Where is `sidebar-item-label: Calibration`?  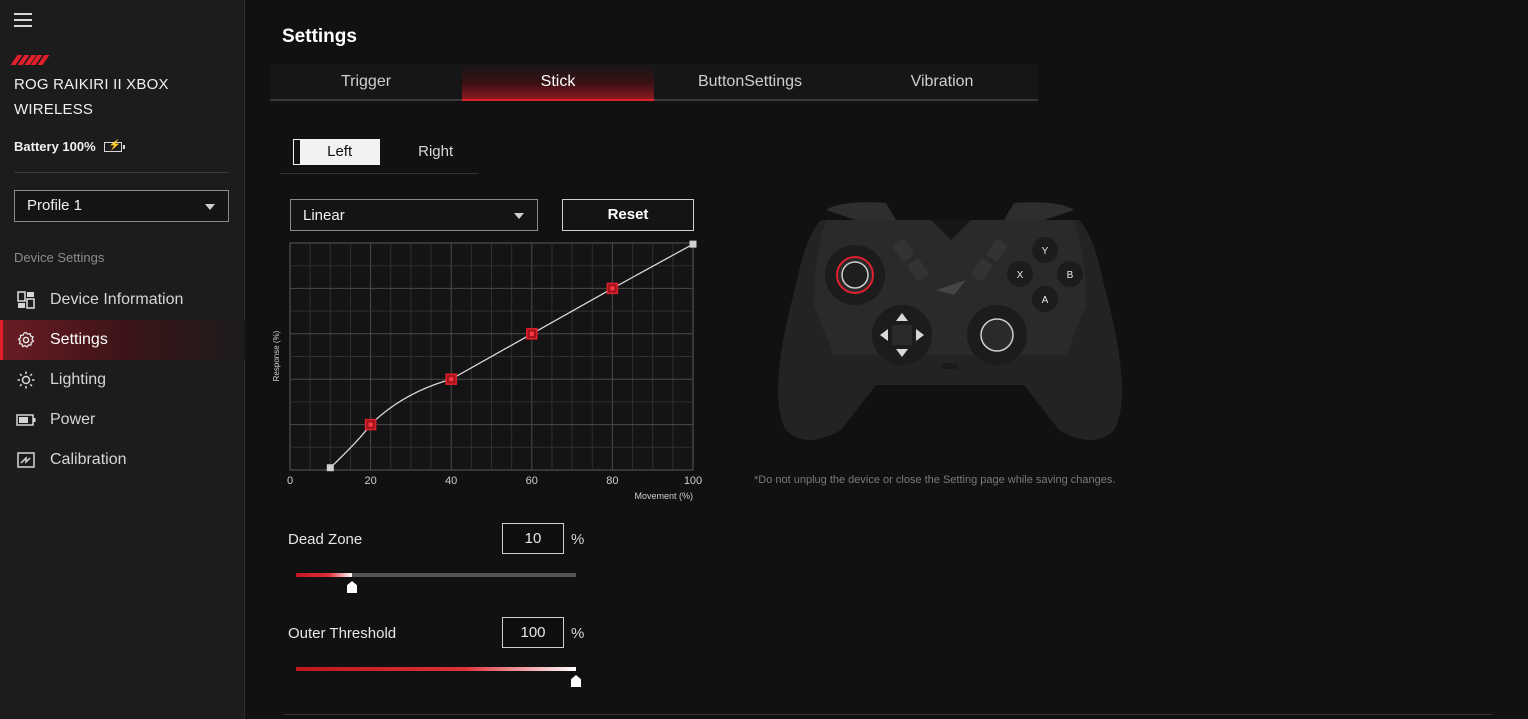 sidebar-item-label: Calibration is located at coordinates (88, 459).